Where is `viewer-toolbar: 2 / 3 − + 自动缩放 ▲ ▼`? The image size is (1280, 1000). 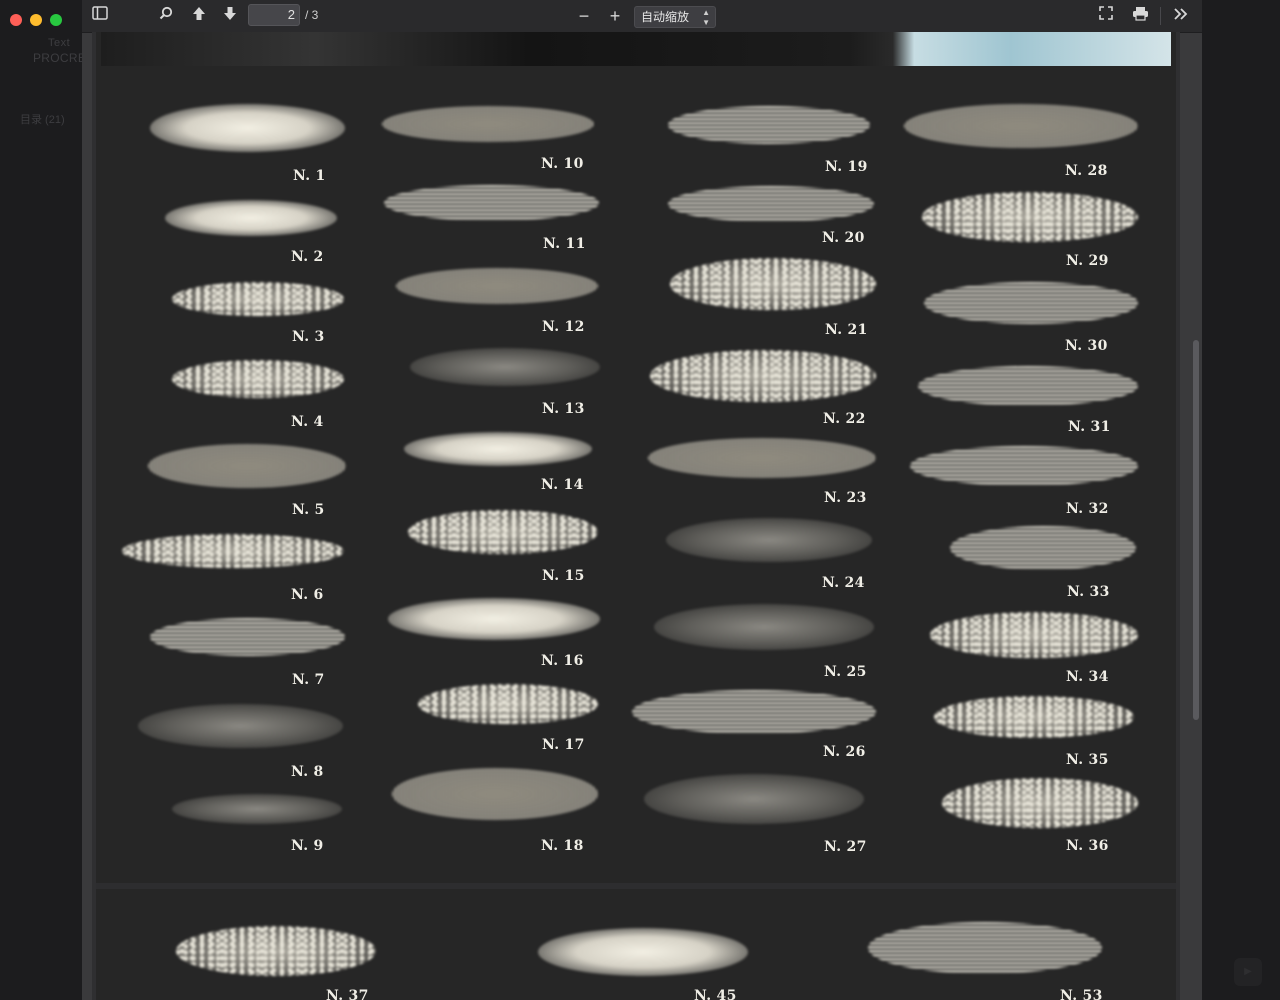
viewer-toolbar: 2 / 3 − + 自动缩放 ▲ ▼ is located at coordinates (642, 16).